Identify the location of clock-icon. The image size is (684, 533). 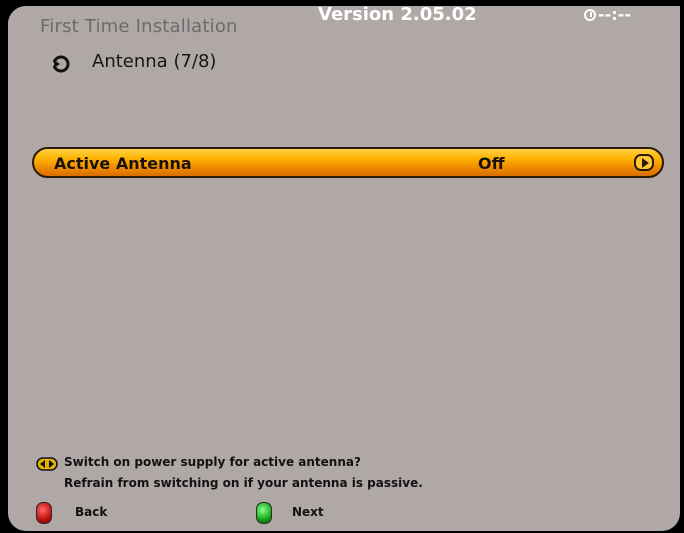
(590, 14).